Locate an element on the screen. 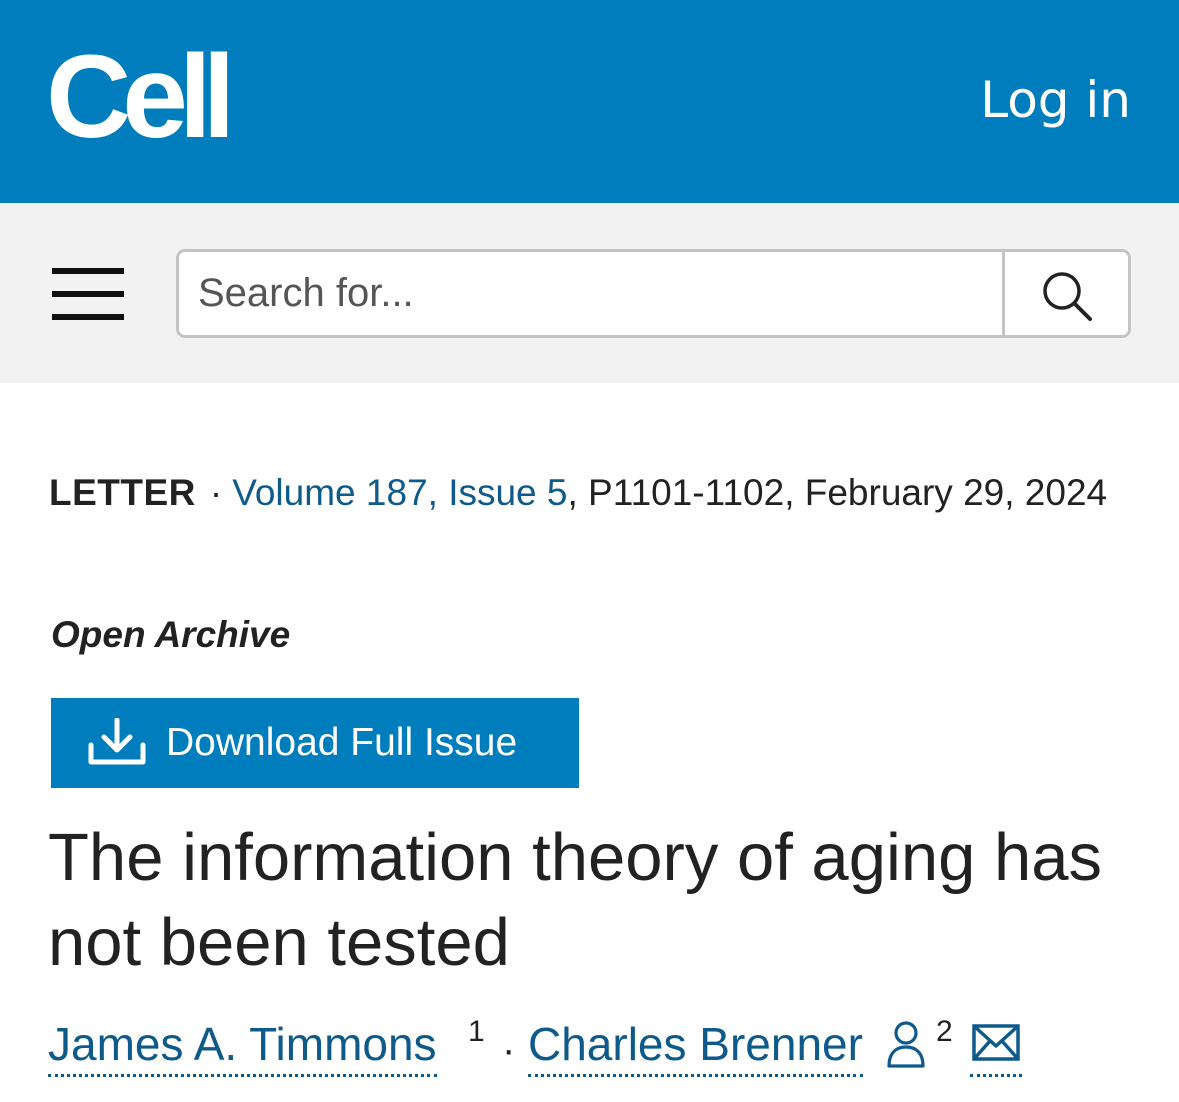  author-affiliation: 1 is located at coordinates (476, 1032).